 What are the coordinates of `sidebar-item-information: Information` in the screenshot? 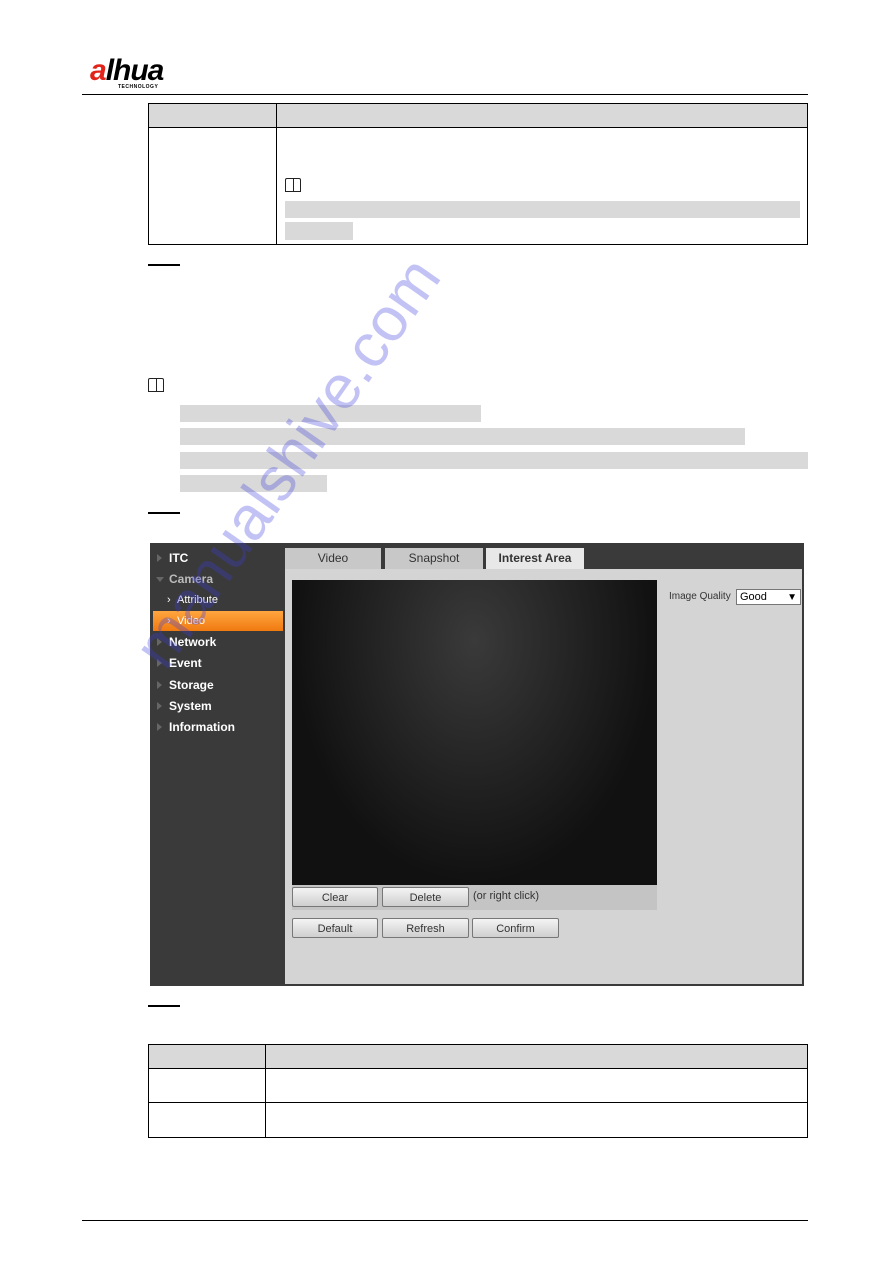 It's located at (218, 727).